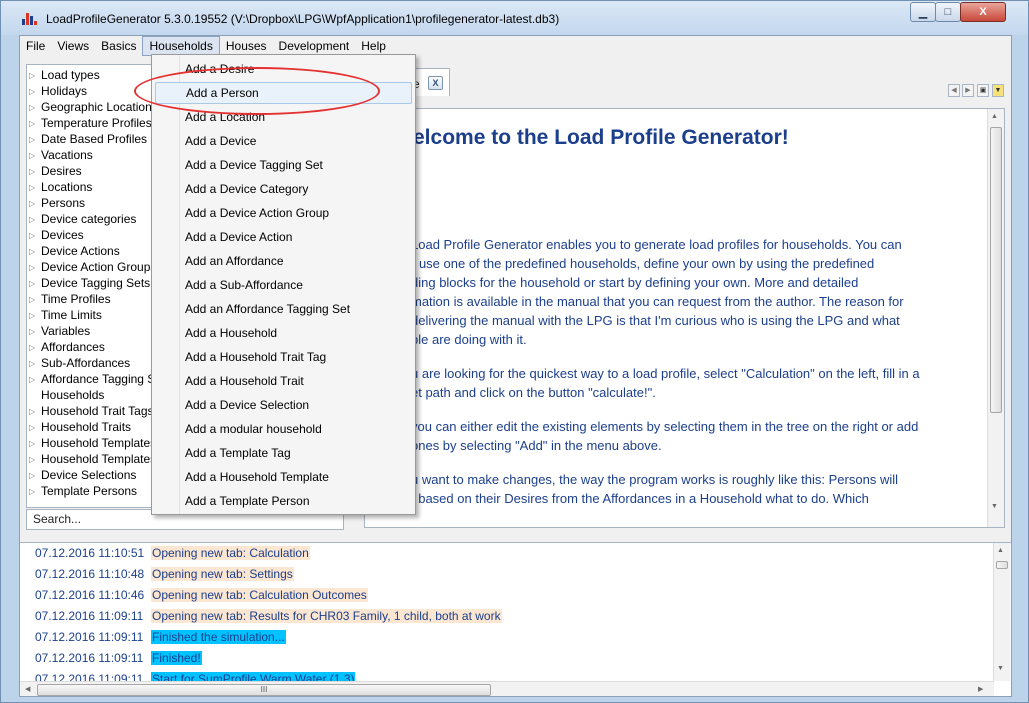 Image resolution: width=1029 pixels, height=703 pixels. Describe the element at coordinates (91, 411) in the screenshot. I see `tree-item: ▷ Household Trait Tags` at that location.